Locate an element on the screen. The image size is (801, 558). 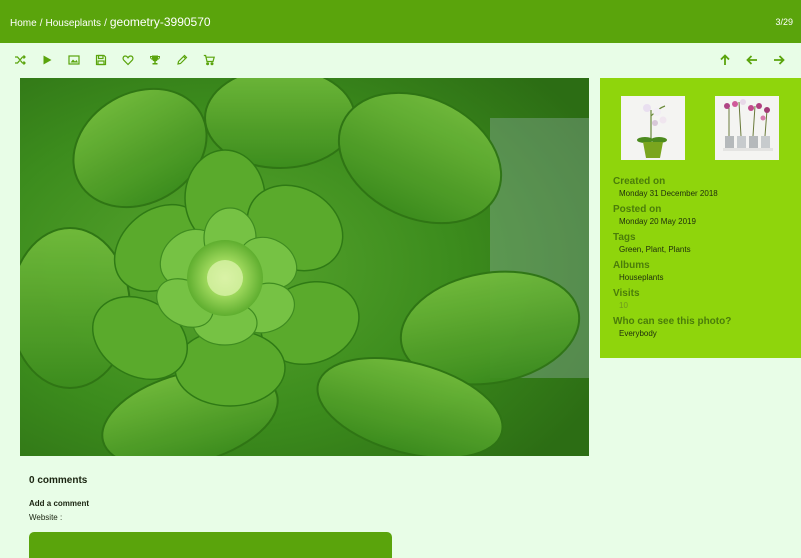
image-size-icon is located at coordinates (74, 60).